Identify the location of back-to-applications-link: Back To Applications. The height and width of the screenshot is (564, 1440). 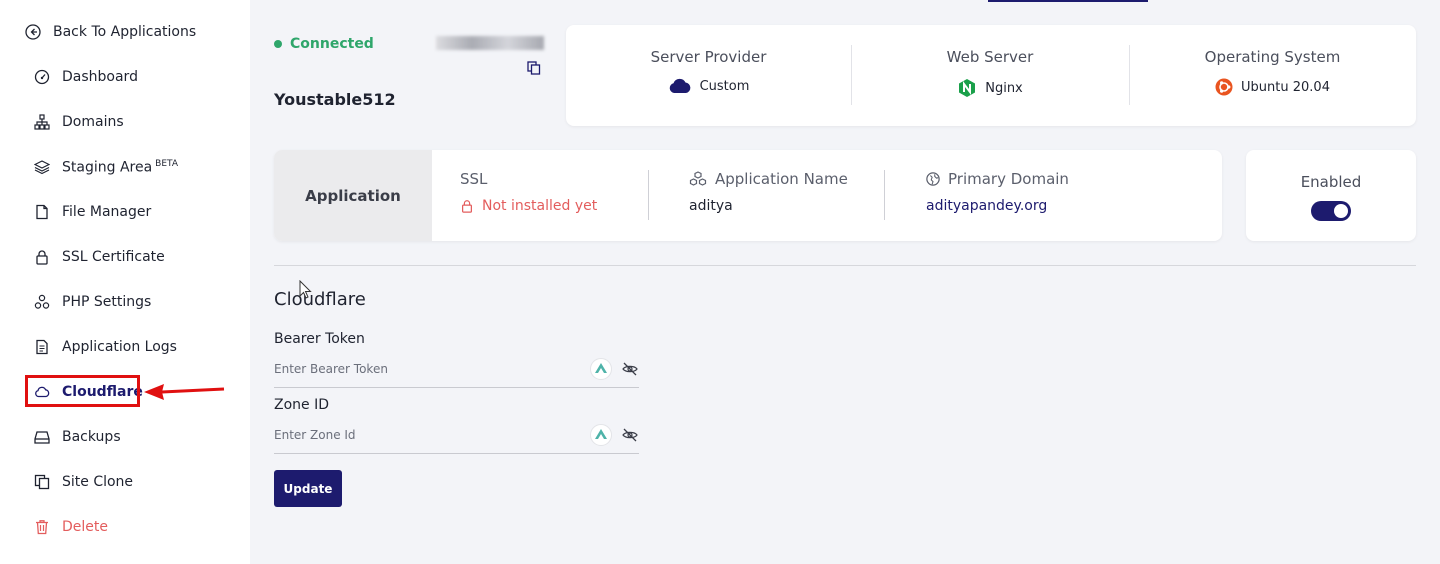
(110, 32).